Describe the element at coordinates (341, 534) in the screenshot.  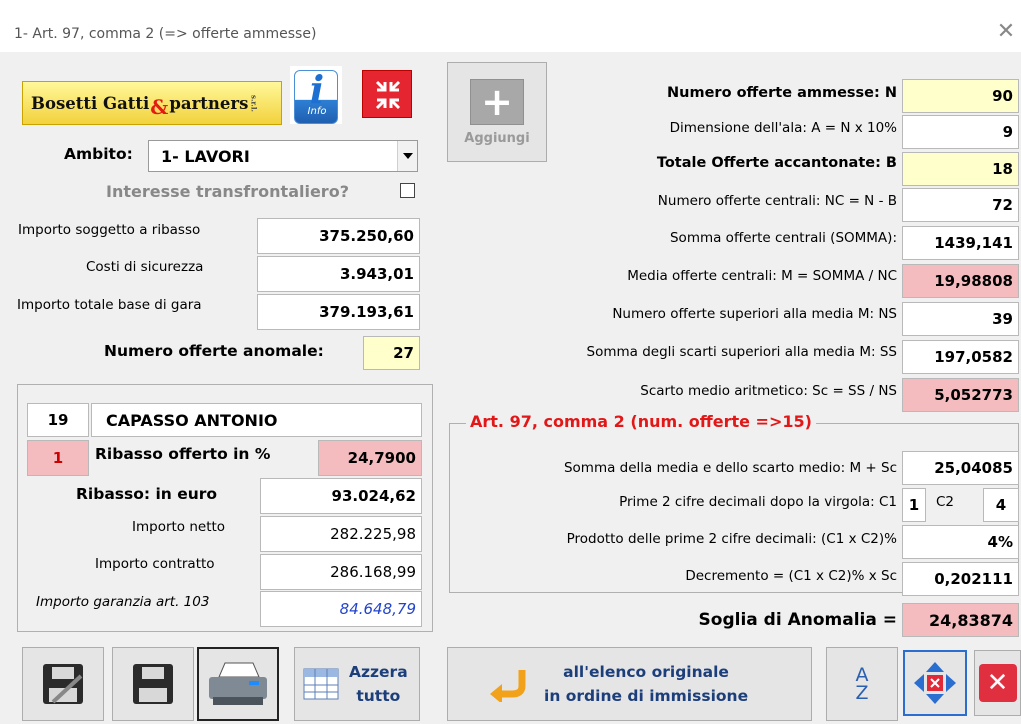
I see `importo-netto-value: 282.225,98` at that location.